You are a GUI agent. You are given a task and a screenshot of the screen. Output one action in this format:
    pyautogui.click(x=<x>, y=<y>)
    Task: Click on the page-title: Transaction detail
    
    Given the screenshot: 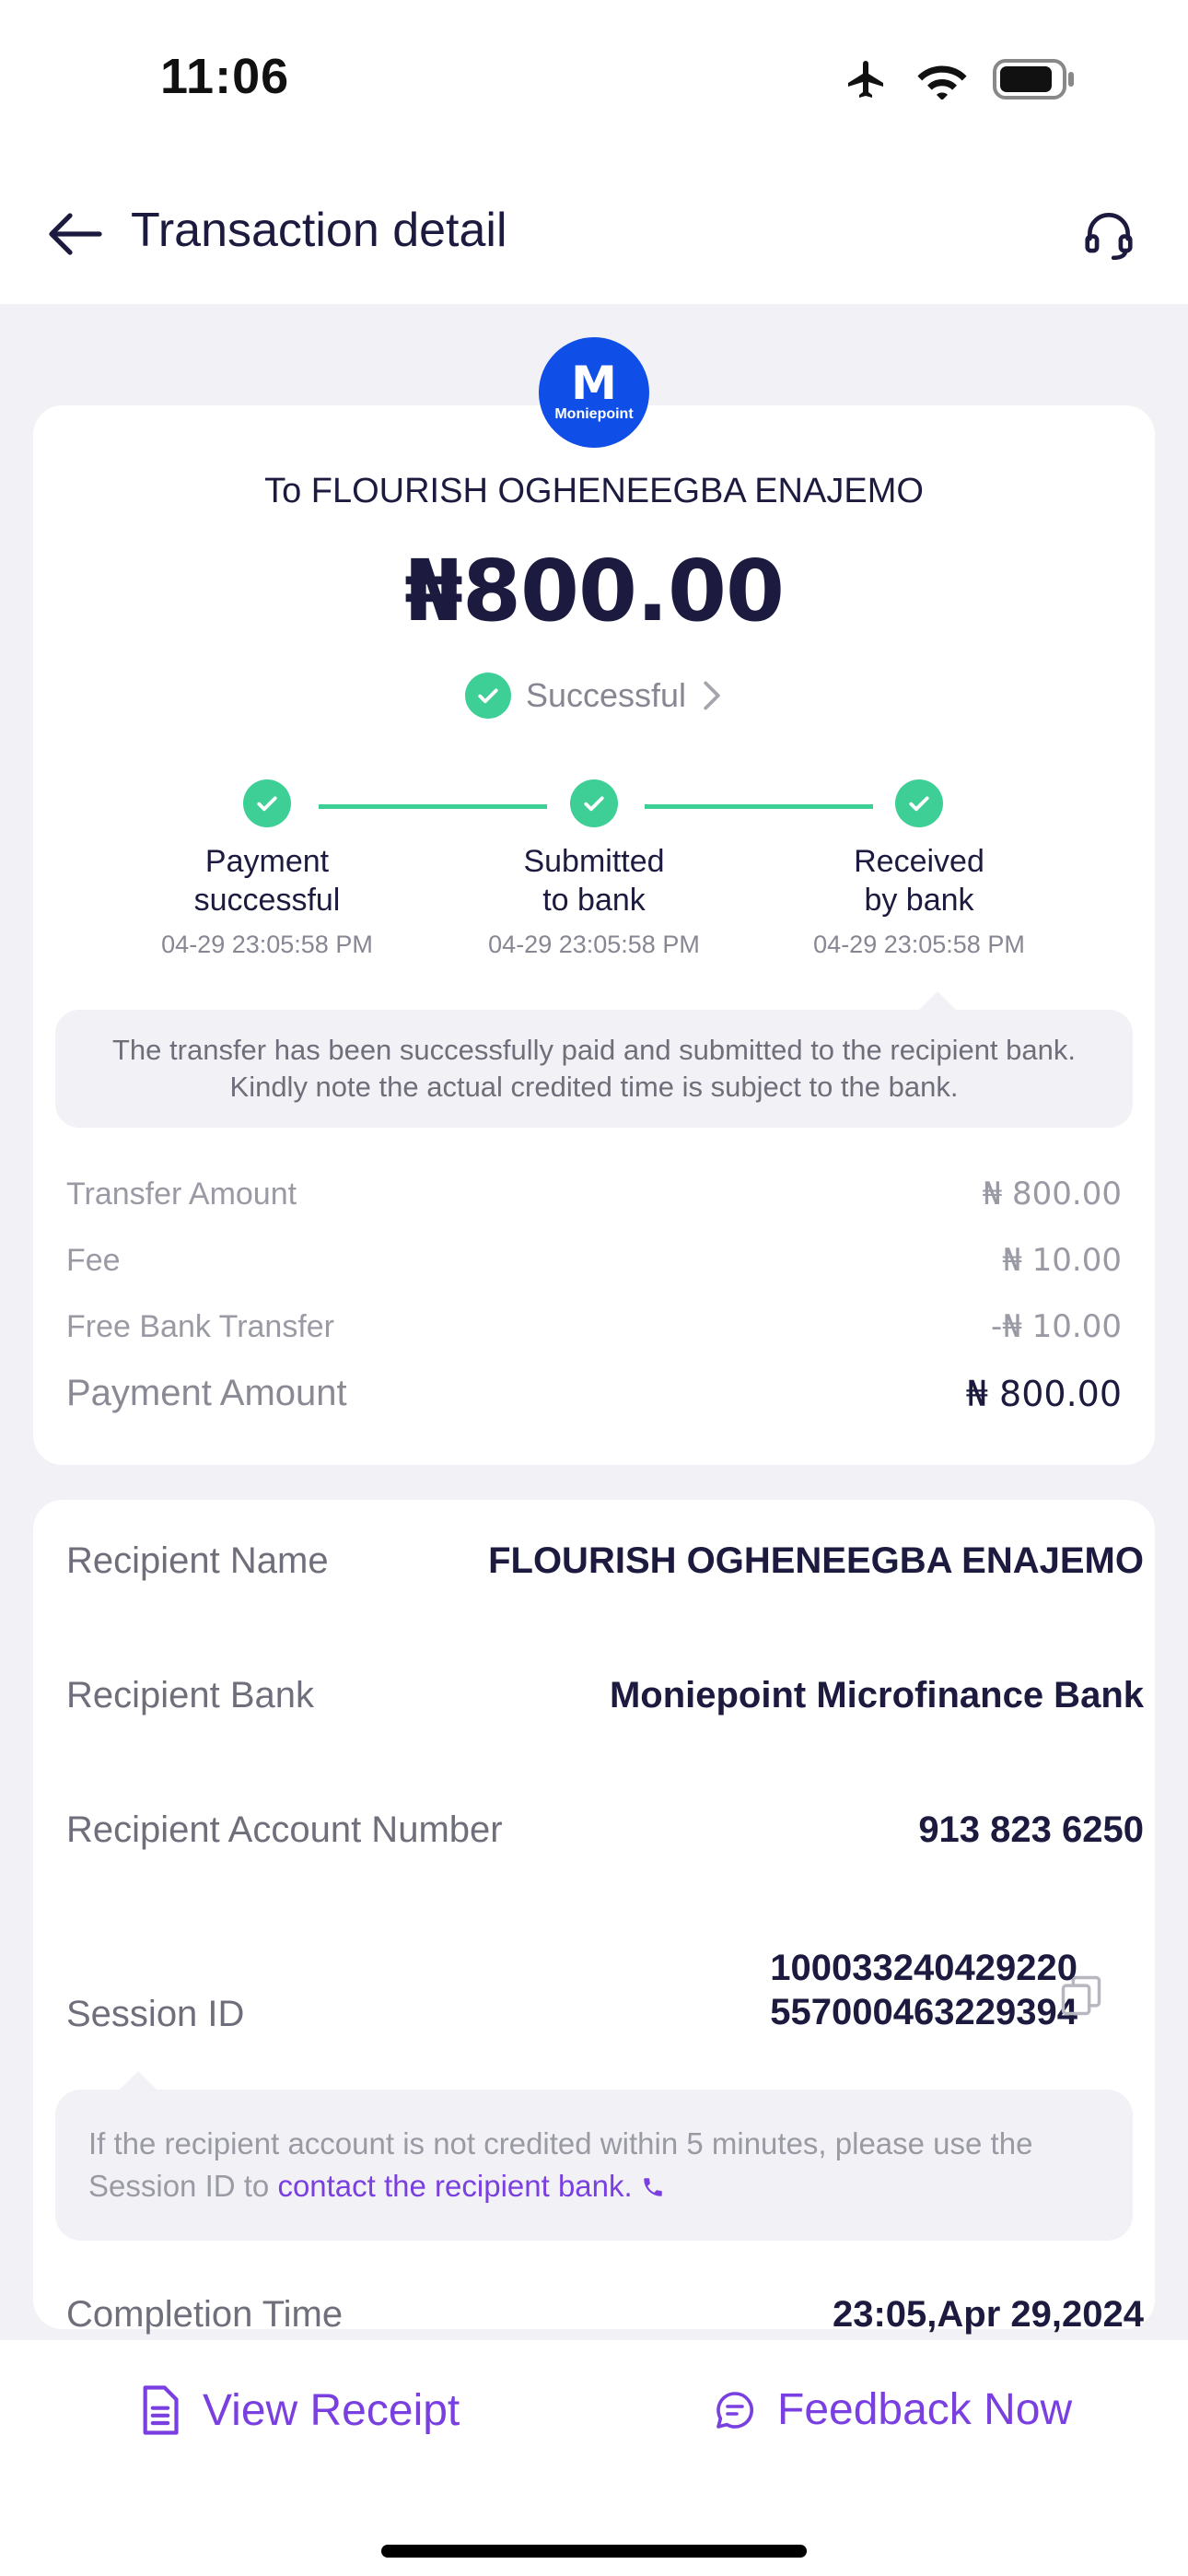 What is the action you would take?
    pyautogui.click(x=319, y=230)
    